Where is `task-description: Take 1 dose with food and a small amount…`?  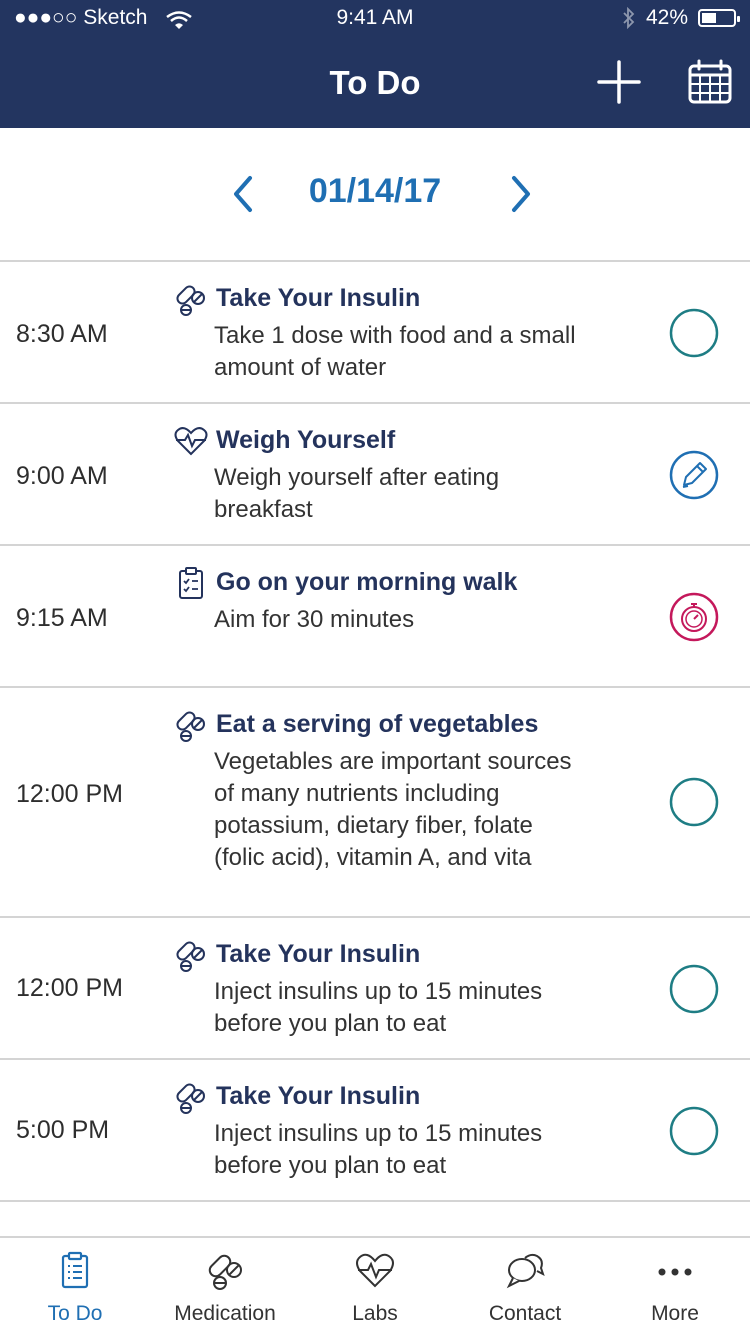 task-description: Take 1 dose with food and a small amount… is located at coordinates (395, 351).